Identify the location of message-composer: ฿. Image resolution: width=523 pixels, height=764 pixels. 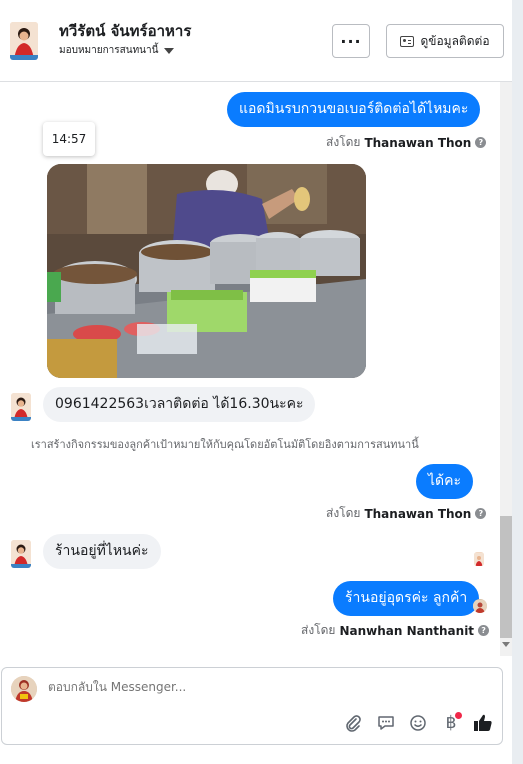
(252, 706).